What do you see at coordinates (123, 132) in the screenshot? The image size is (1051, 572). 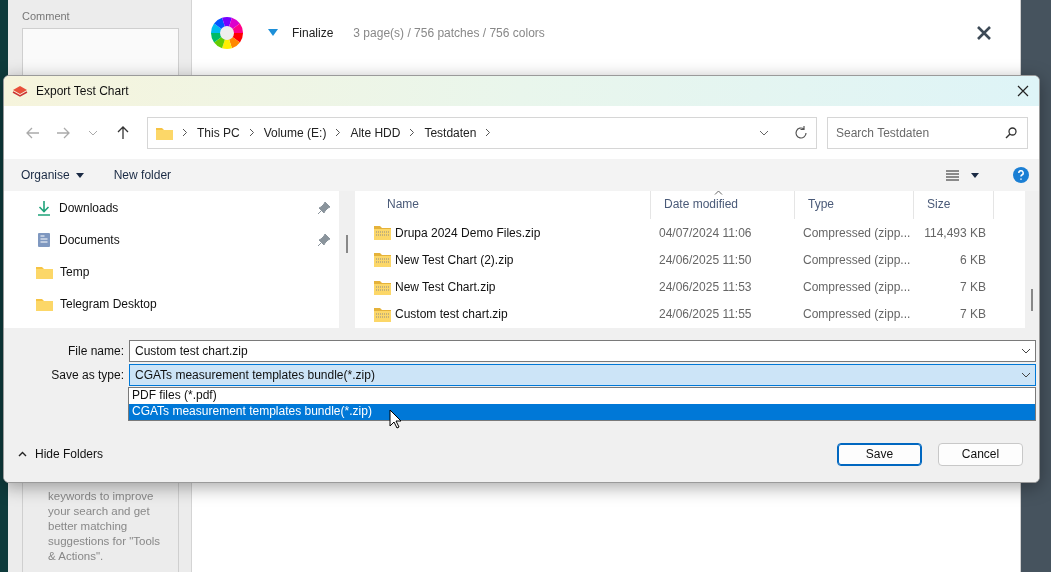 I see `up-arrow-icon` at bounding box center [123, 132].